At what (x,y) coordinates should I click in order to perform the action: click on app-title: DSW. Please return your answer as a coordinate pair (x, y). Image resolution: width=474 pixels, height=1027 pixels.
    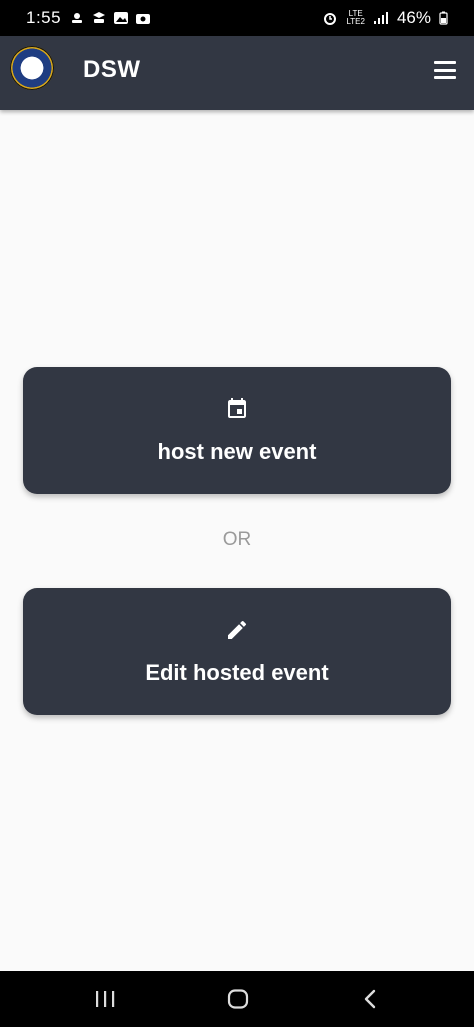
    Looking at the image, I should click on (112, 69).